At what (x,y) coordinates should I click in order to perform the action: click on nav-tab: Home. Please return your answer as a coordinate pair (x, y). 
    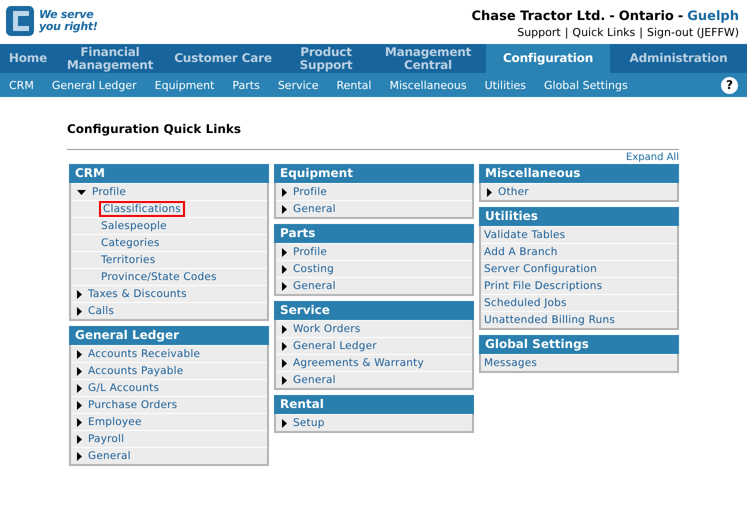
    Looking at the image, I should click on (28, 58).